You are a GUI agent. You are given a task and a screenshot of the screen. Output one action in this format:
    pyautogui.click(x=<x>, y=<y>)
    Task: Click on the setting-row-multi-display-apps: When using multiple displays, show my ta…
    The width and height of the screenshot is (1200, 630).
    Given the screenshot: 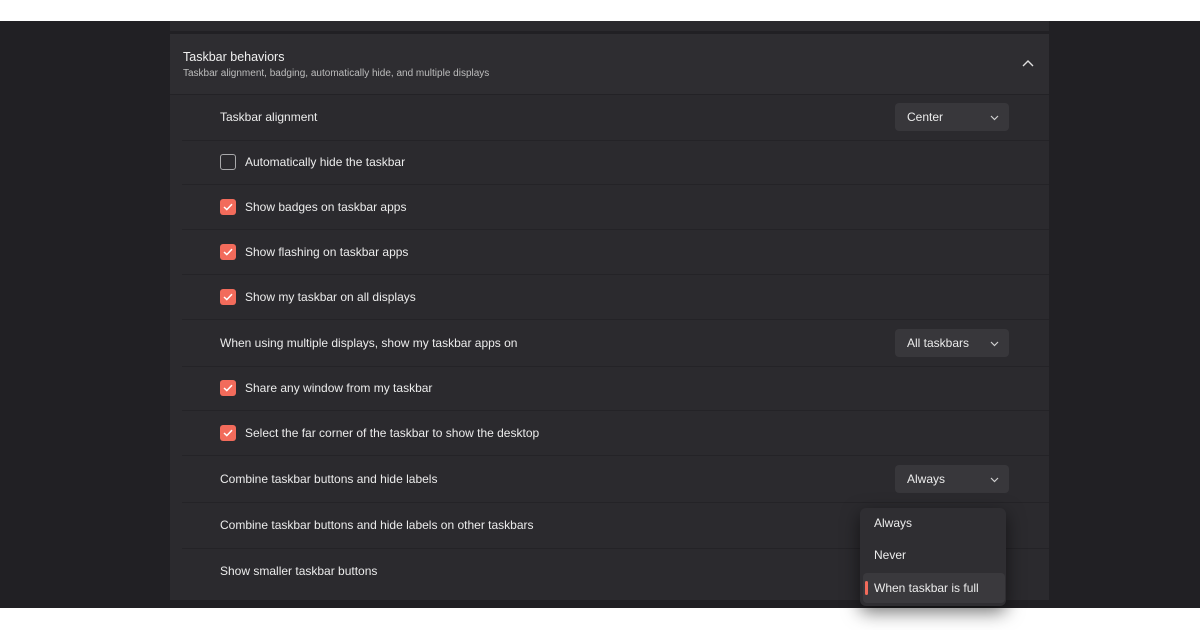 What is the action you would take?
    pyautogui.click(x=615, y=343)
    